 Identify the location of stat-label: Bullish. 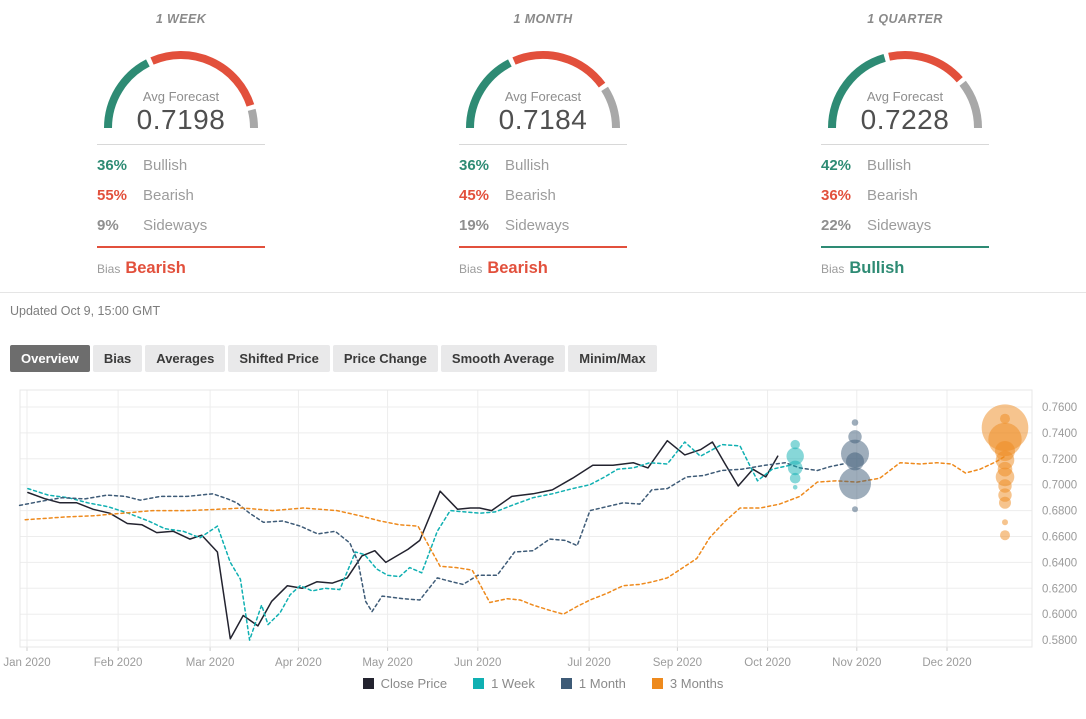
(165, 165).